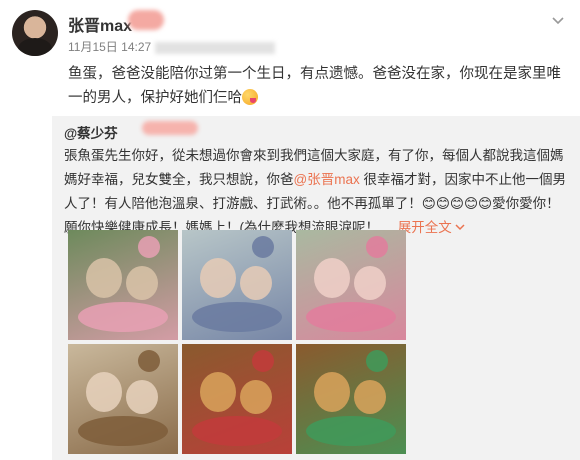 The width and height of the screenshot is (580, 460). I want to click on photo-dinosaur-cake, so click(237, 399).